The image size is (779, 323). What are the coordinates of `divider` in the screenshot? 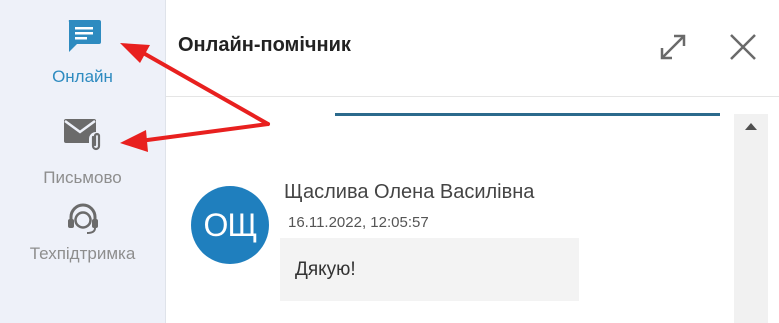 It's located at (527, 114).